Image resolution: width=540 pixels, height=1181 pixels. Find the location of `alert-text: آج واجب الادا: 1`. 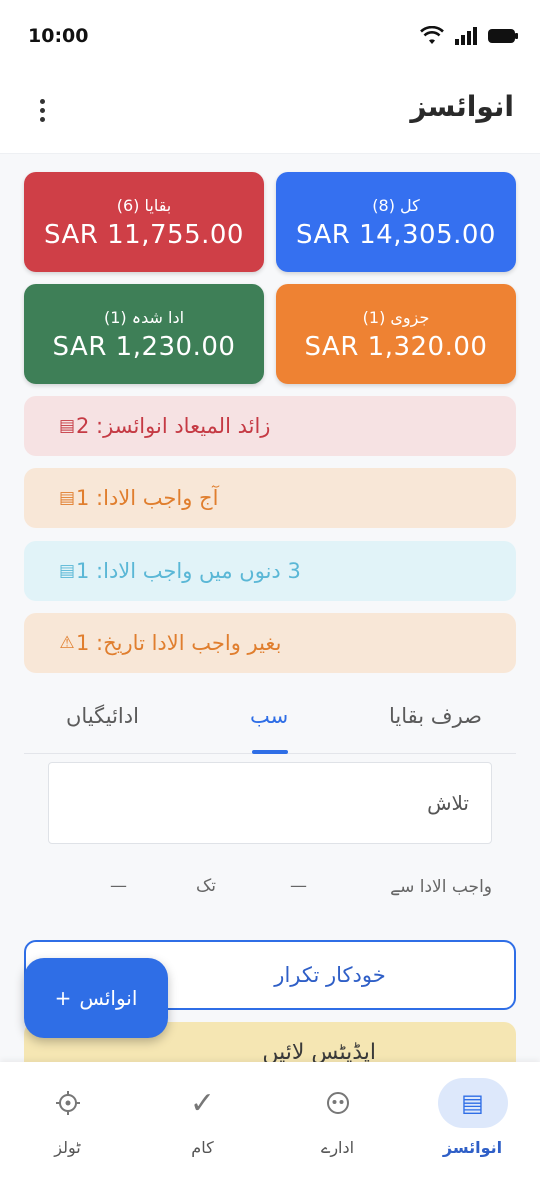

alert-text: آج واجب الادا: 1 is located at coordinates (147, 498).